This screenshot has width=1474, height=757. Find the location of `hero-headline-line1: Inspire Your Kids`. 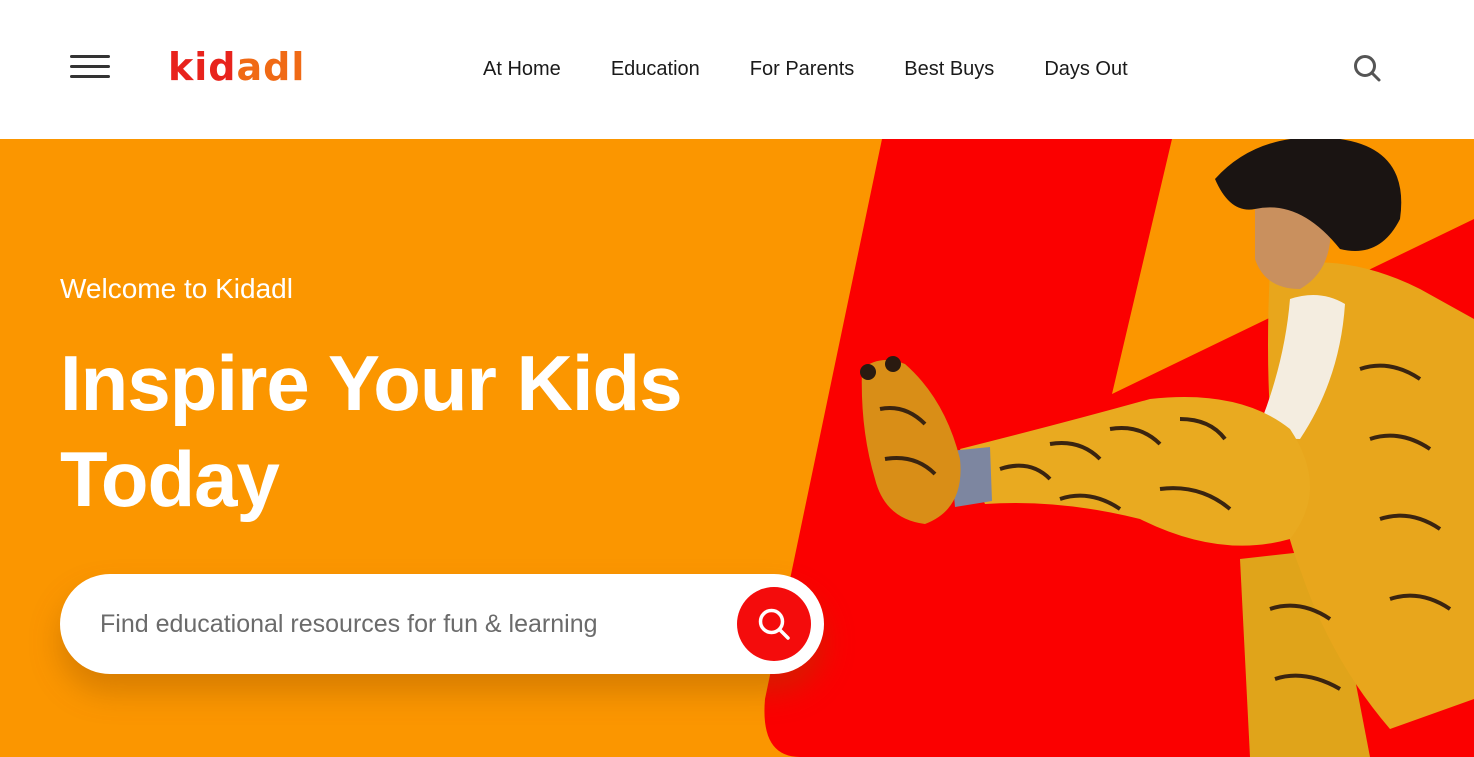

hero-headline-line1: Inspire Your Kids is located at coordinates (371, 383).